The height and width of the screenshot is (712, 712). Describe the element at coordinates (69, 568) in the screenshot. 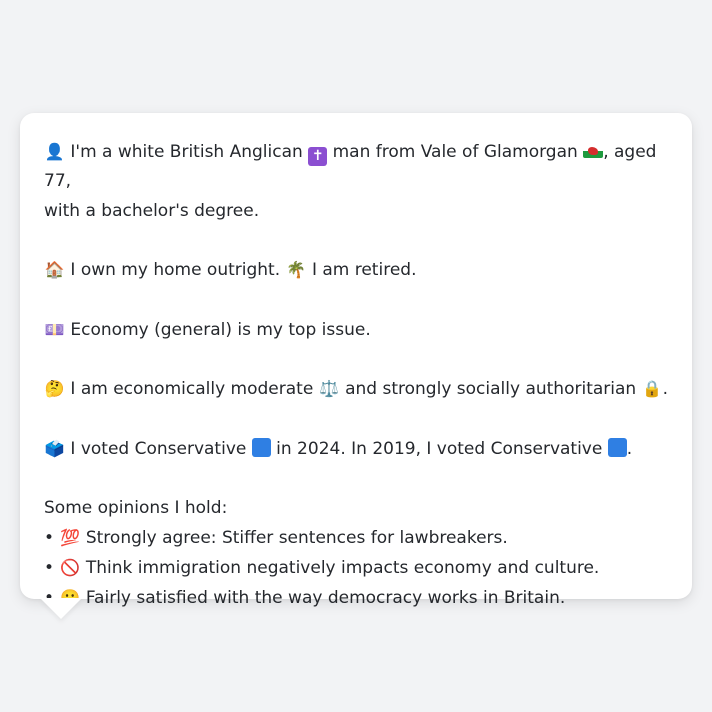

I see `no-entry-icon: 🚫` at that location.